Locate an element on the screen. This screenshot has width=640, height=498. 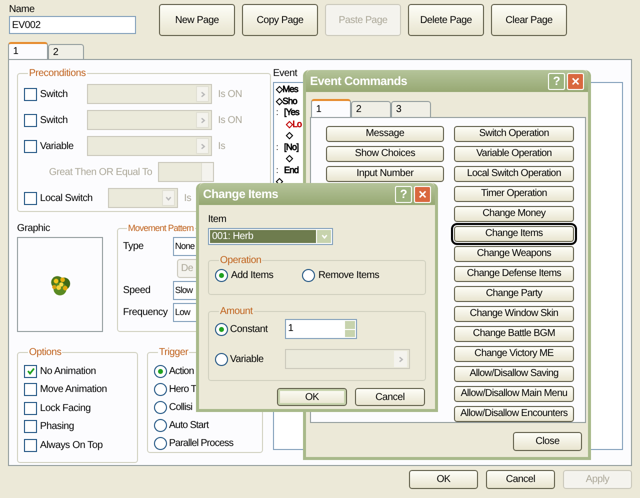
list-line: [Yes is located at coordinates (292, 112).